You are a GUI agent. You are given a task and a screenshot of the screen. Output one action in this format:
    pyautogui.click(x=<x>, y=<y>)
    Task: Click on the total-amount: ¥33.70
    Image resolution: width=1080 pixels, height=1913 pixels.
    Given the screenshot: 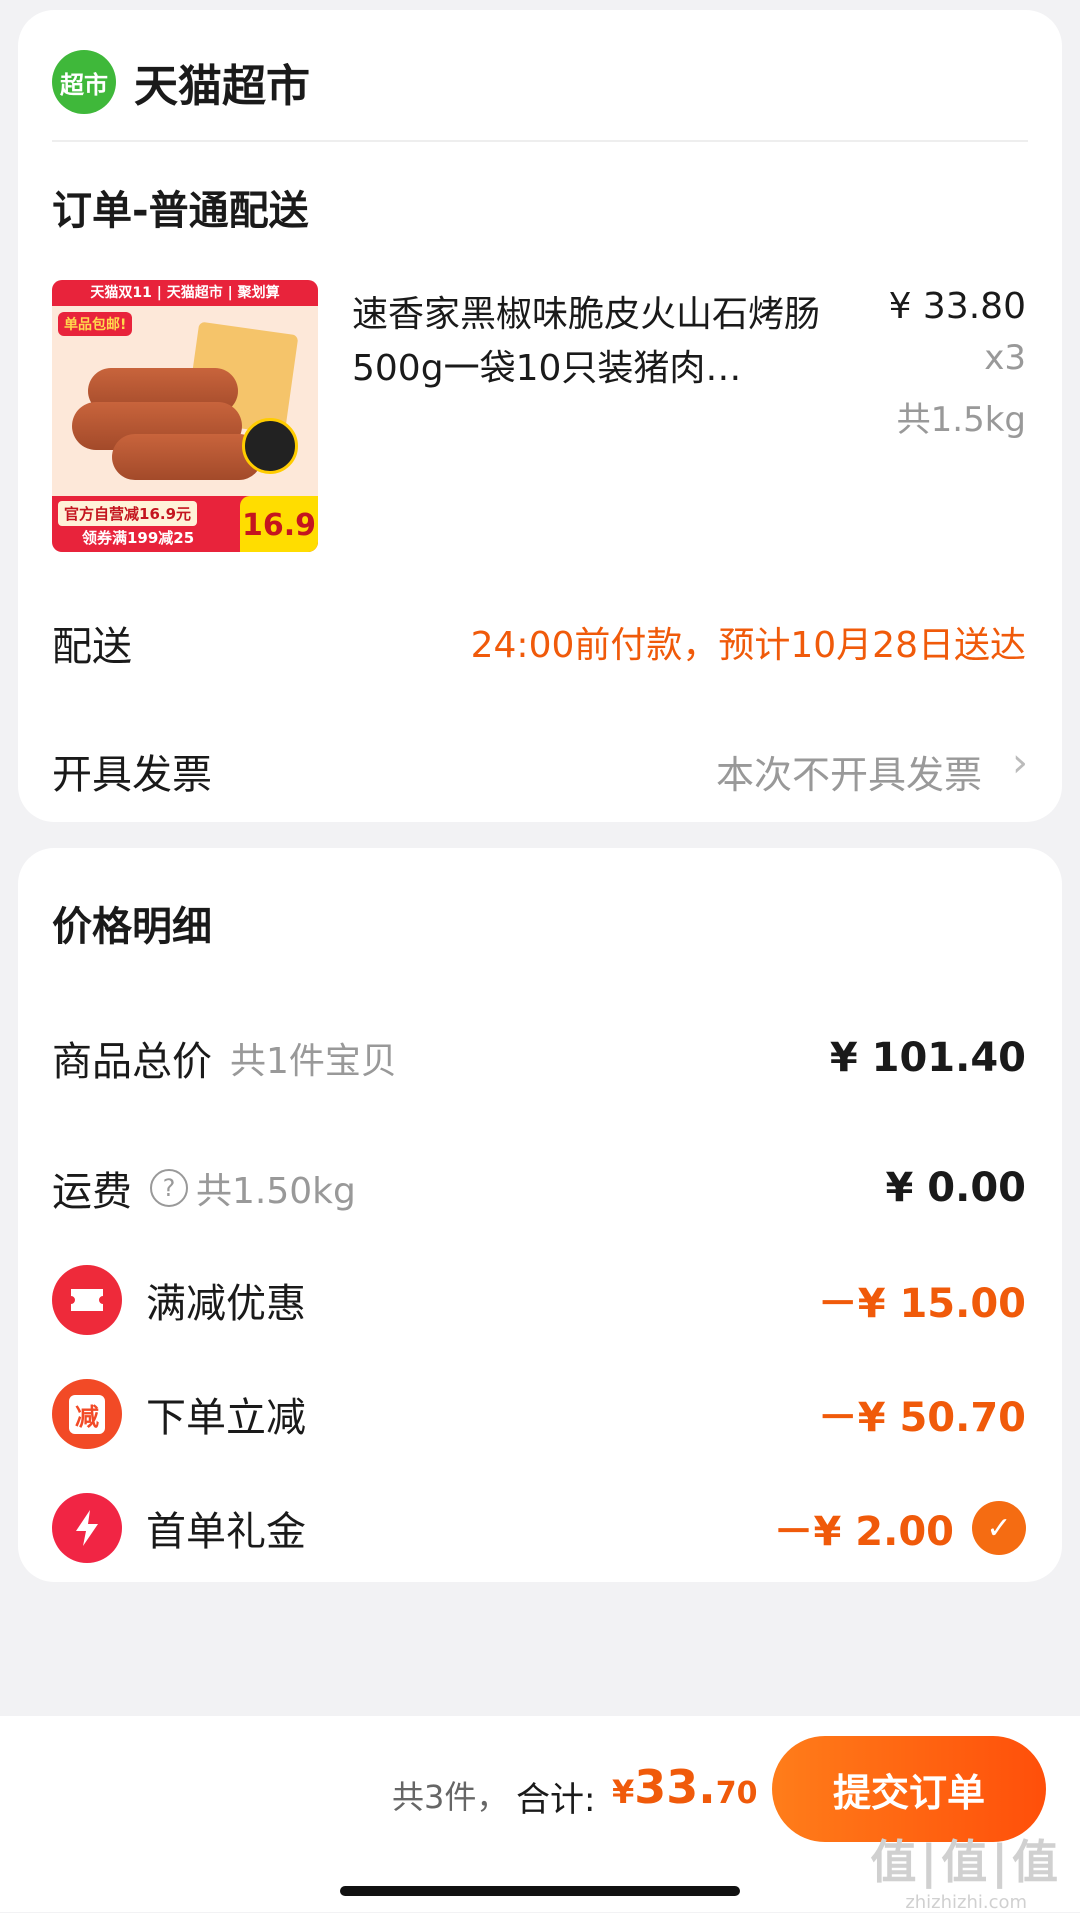 What is the action you would take?
    pyautogui.click(x=685, y=1787)
    